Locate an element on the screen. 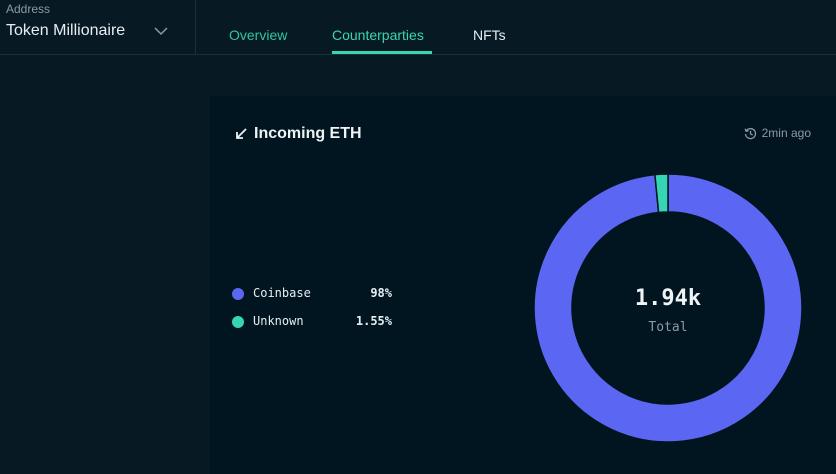 The height and width of the screenshot is (474, 836). card-header: Incoming ETH is located at coordinates (298, 134).